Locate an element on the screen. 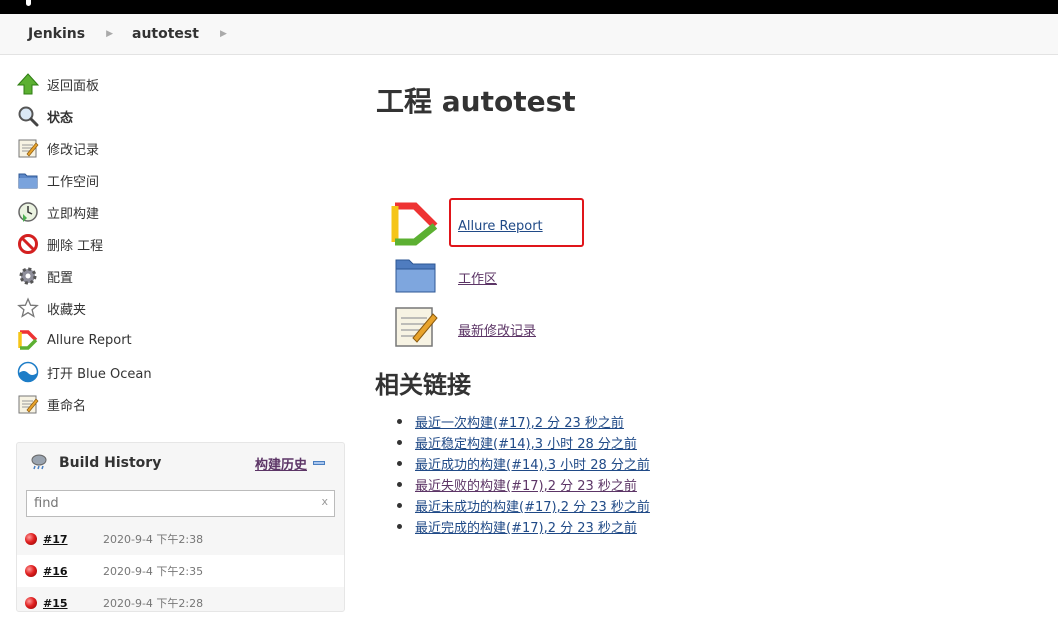  jenkins-logo is located at coordinates (28, 3).